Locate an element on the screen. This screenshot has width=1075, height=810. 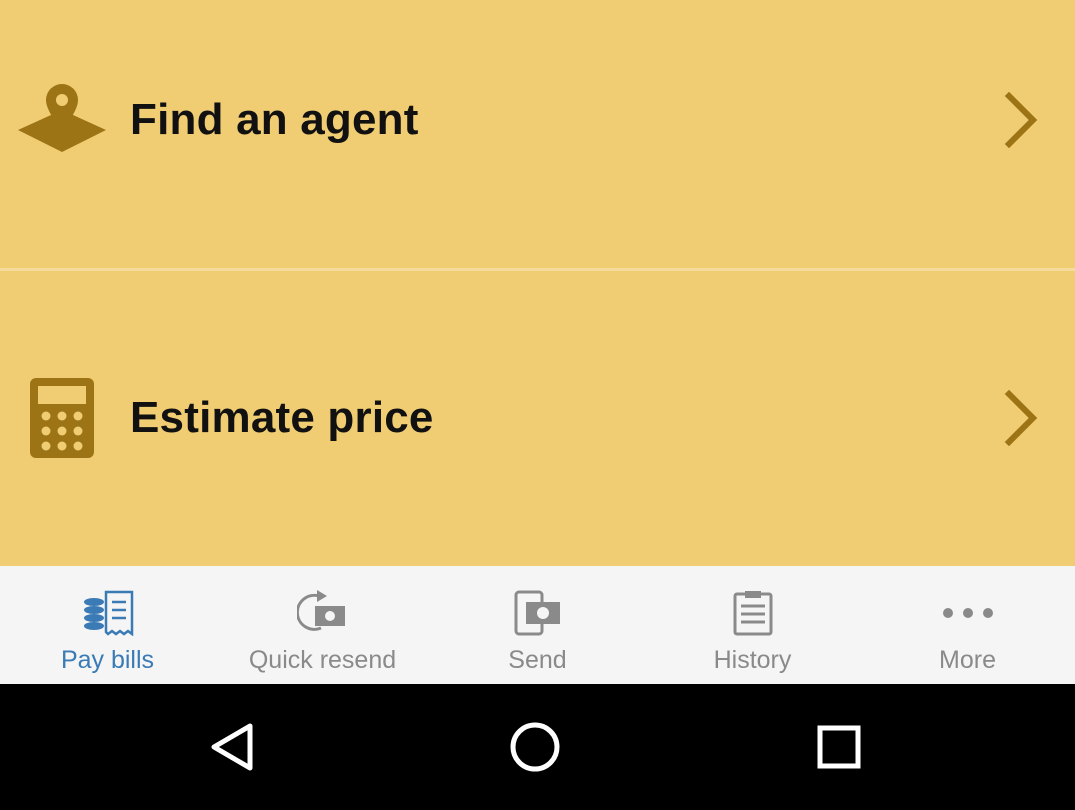
home-icon is located at coordinates (535, 747).